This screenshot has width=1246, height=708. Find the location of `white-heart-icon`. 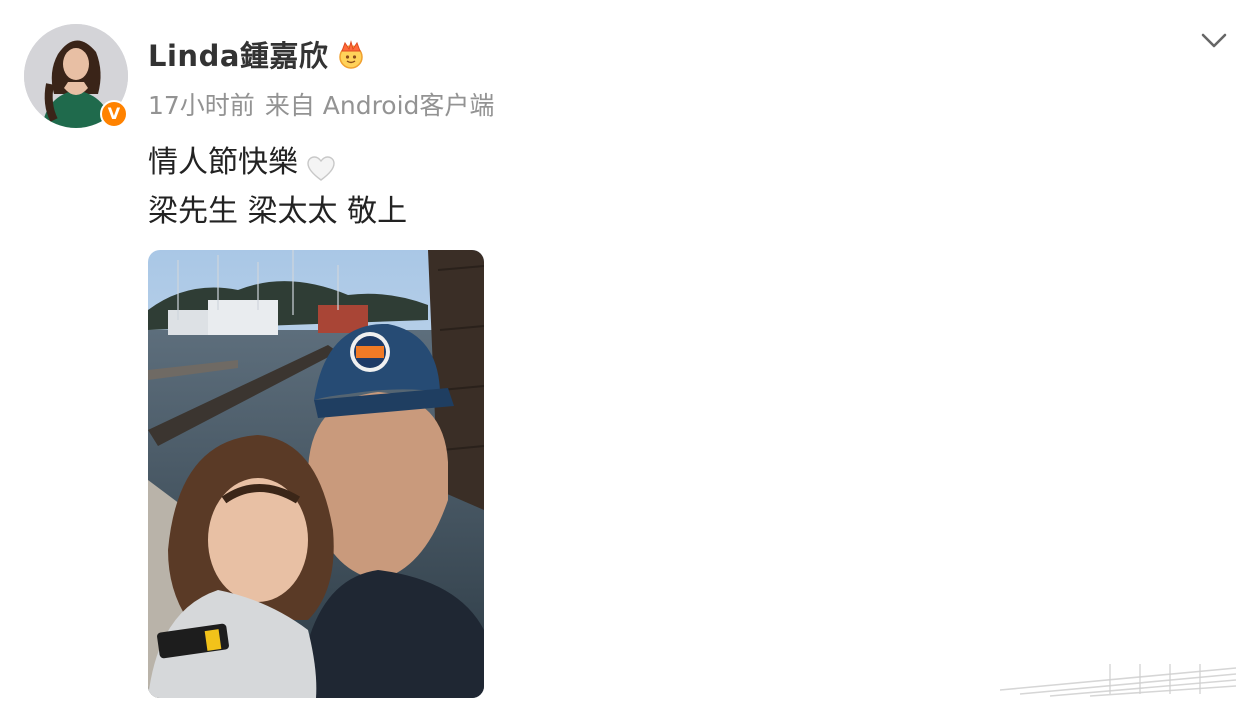

white-heart-icon is located at coordinates (321, 165).